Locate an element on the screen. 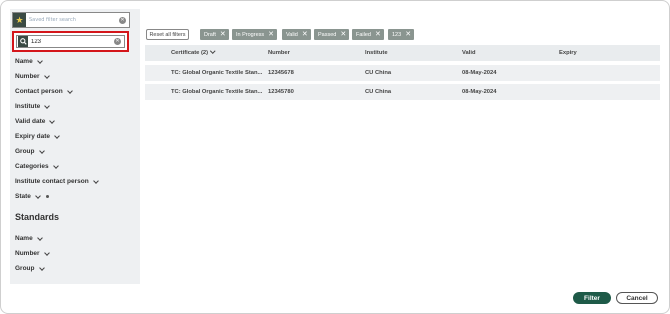  filter-institute-contact-person: Institute contact person is located at coordinates (57, 181).